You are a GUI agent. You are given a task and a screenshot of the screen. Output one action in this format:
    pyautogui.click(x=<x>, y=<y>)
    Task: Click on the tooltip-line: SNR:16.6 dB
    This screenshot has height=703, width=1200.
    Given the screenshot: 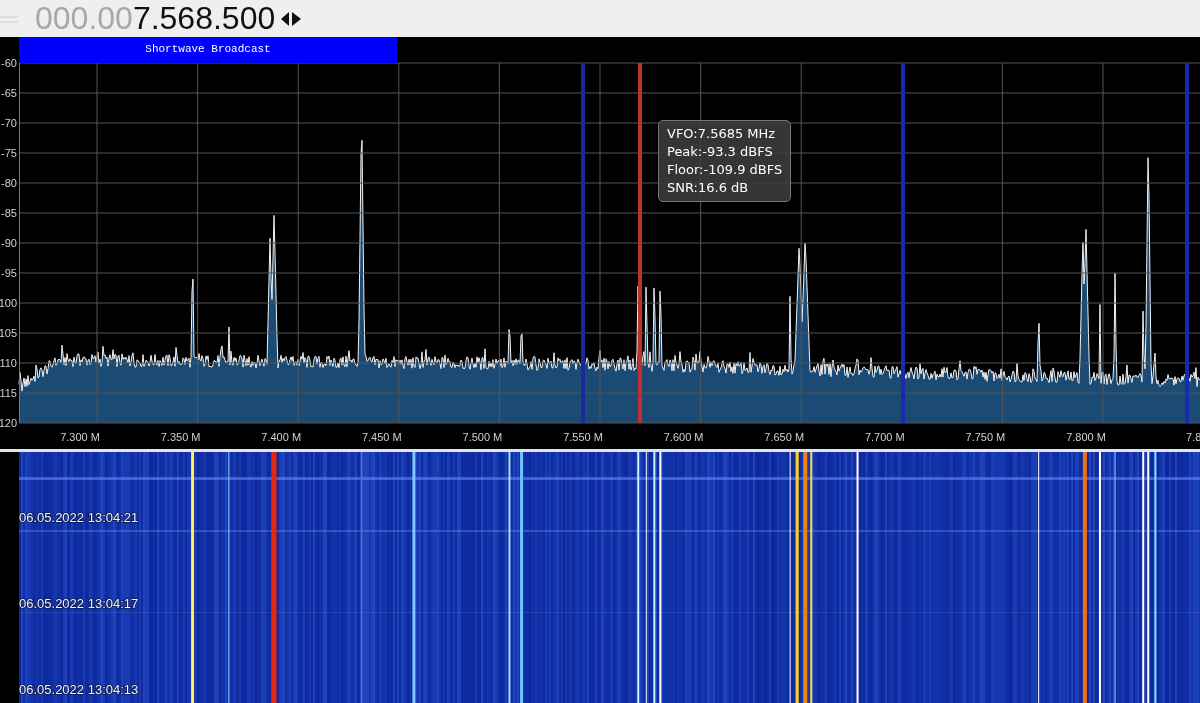 What is the action you would take?
    pyautogui.click(x=708, y=188)
    